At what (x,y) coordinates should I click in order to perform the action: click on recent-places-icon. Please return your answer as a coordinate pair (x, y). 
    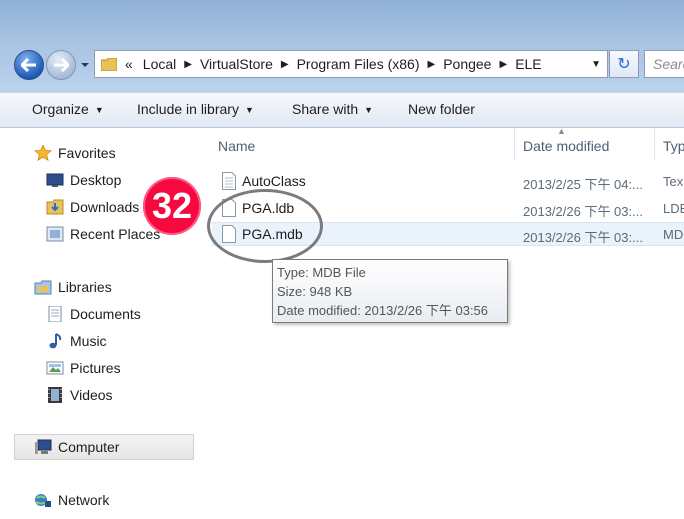
    Looking at the image, I should click on (55, 234).